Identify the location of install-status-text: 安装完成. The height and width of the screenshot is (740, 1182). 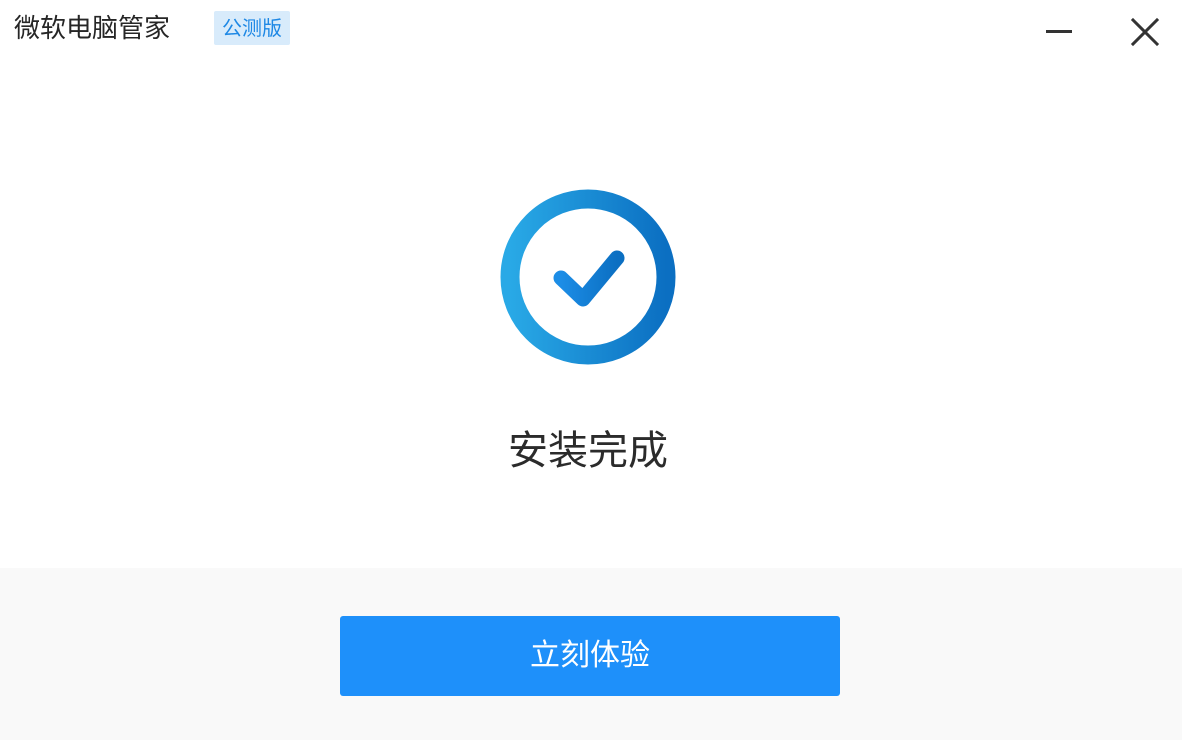
(588, 451).